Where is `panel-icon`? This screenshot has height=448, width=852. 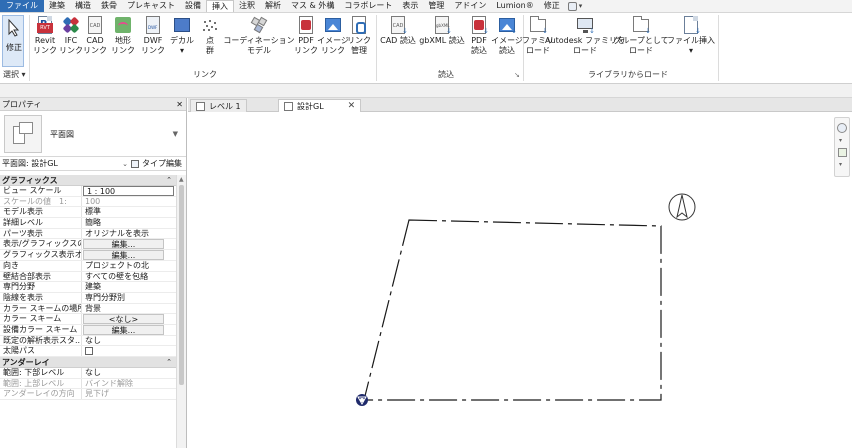
panel-icon is located at coordinates (572, 6).